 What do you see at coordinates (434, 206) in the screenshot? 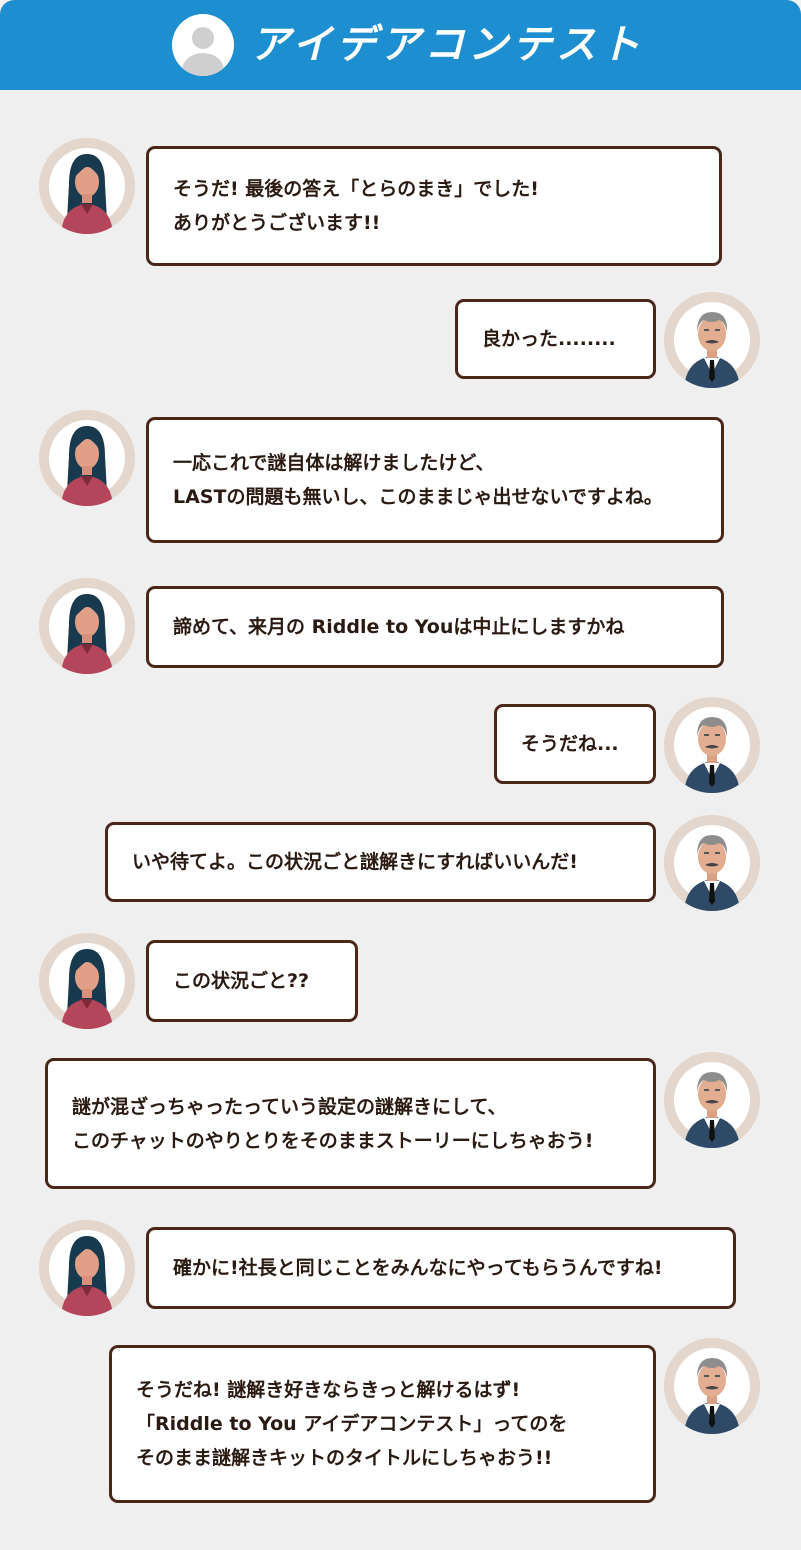
I see `message-bubble: そうだ! 最後の答え「とらのまき」でした! ありがとうございます!!` at bounding box center [434, 206].